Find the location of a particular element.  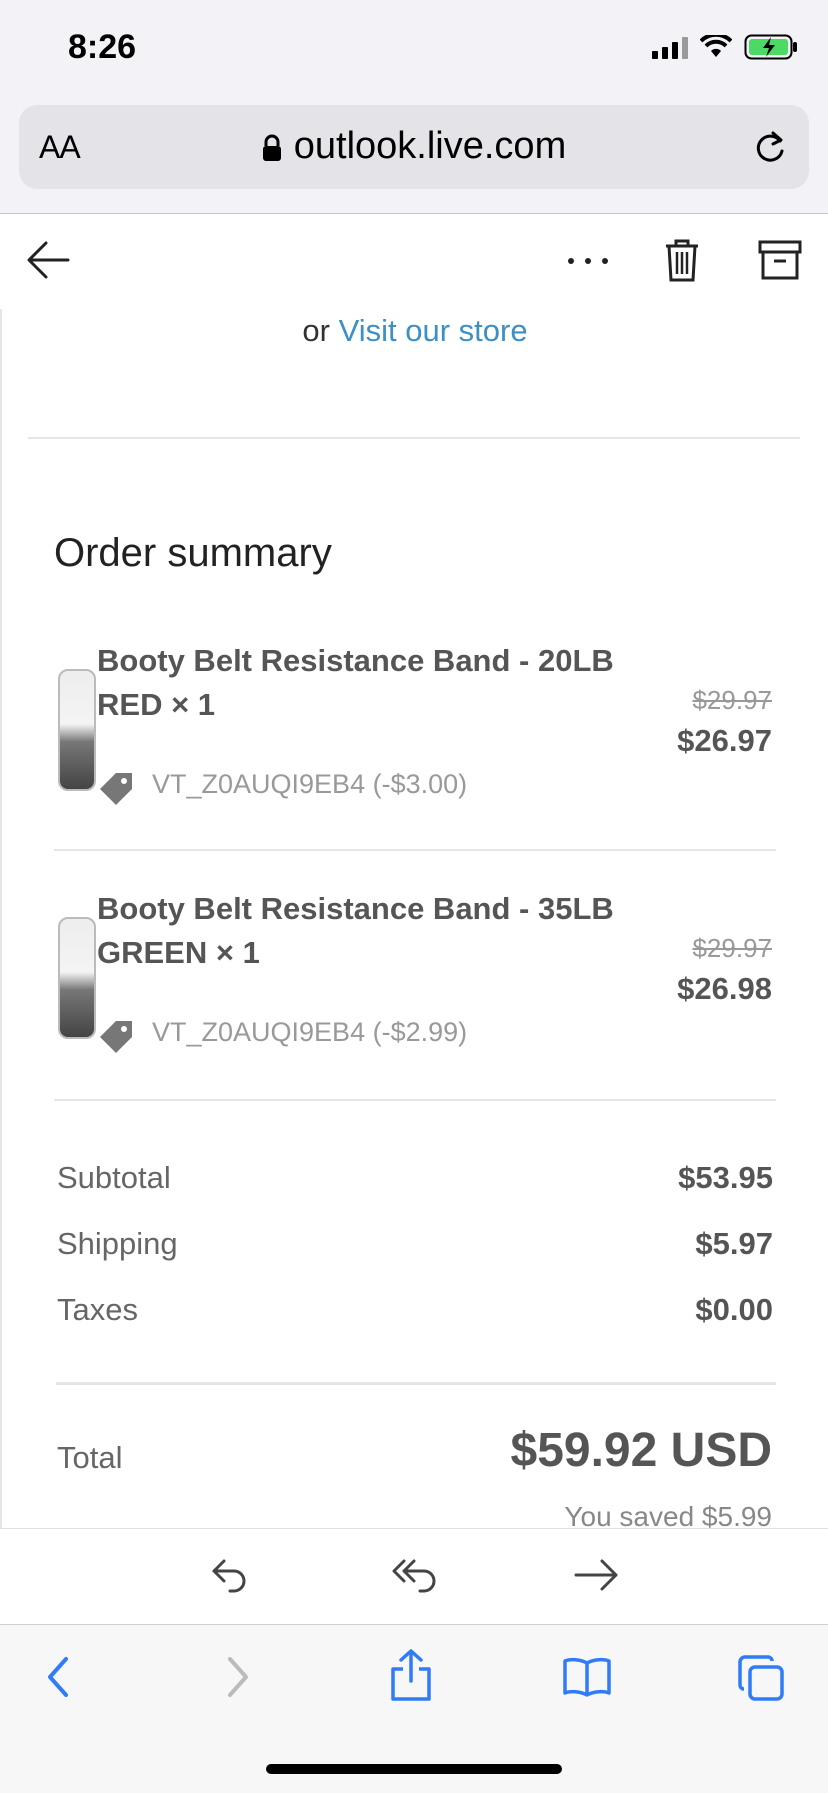

total-label: Total is located at coordinates (90, 1457).